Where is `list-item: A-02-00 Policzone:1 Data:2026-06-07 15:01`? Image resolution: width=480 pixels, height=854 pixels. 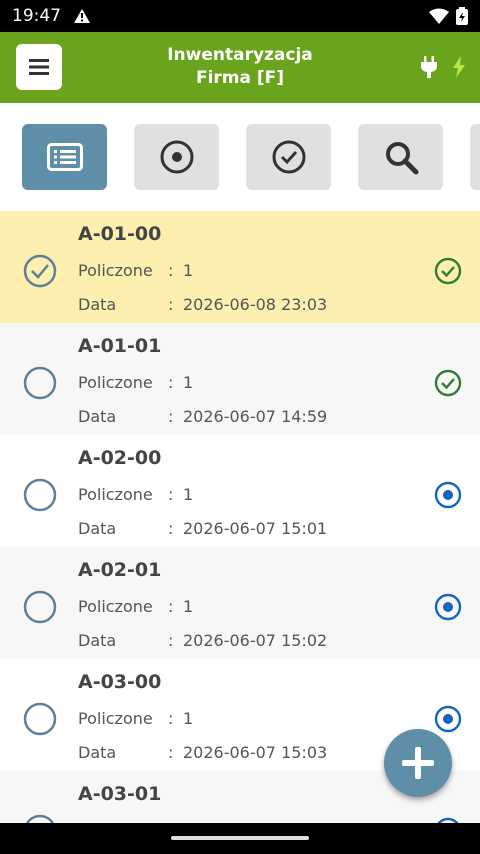
list-item: A-02-00 Policzone:1 Data:2026-06-07 15:01 is located at coordinates (240, 491).